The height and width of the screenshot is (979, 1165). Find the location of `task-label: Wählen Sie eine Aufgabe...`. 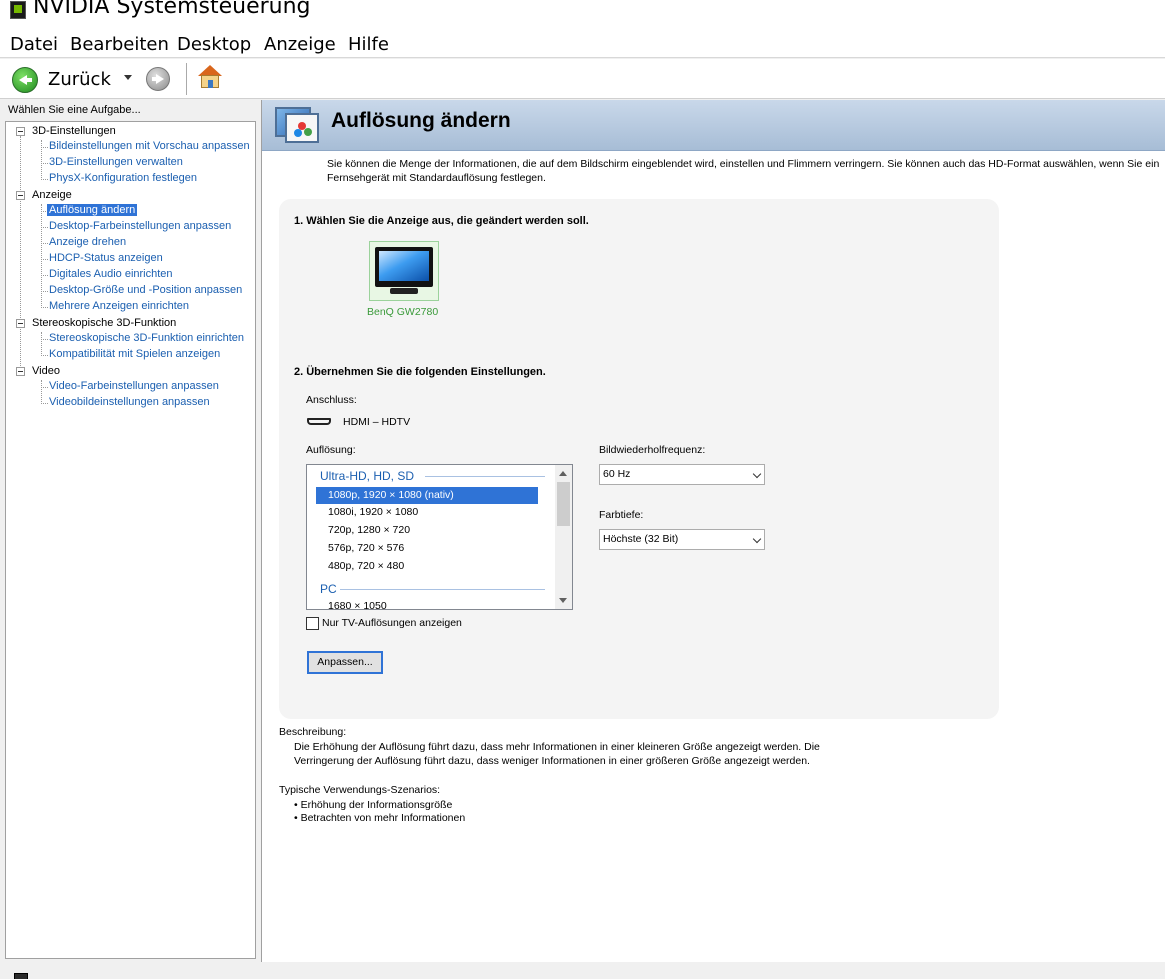

task-label: Wählen Sie eine Aufgabe... is located at coordinates (74, 110).